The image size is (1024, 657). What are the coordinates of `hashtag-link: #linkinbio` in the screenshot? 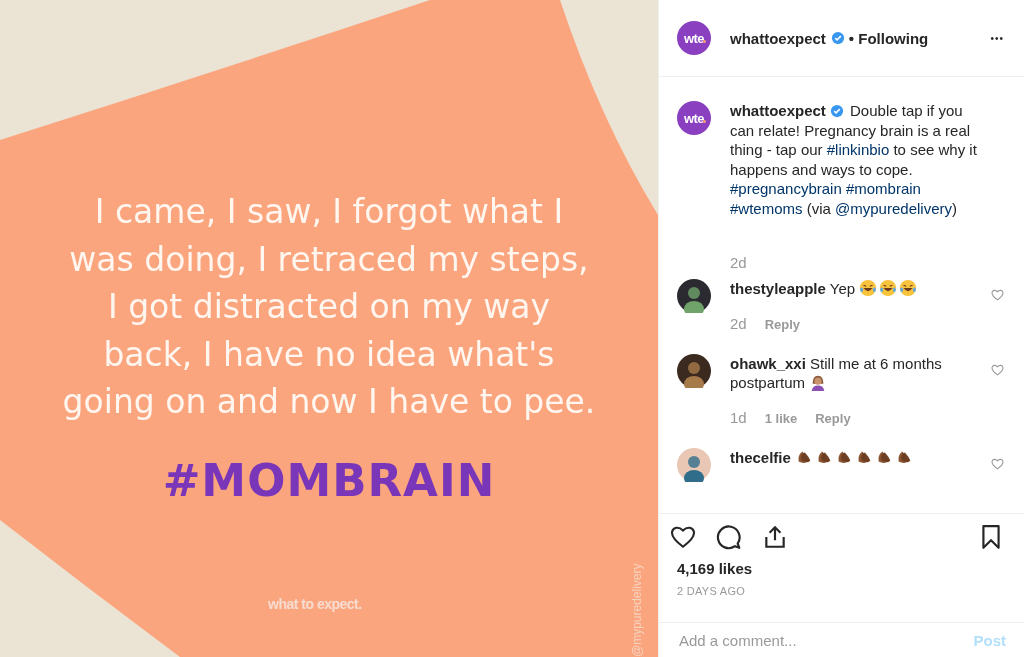 It's located at (858, 149).